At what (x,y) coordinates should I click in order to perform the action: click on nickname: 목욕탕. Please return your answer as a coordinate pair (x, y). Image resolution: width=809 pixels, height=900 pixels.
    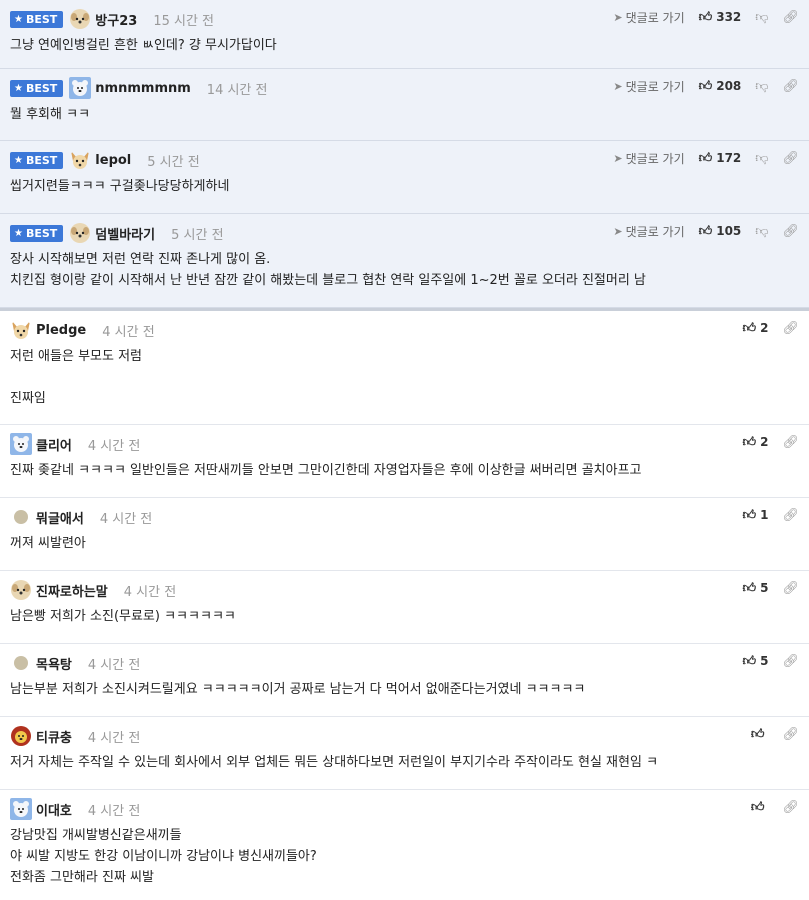
    Looking at the image, I should click on (54, 663).